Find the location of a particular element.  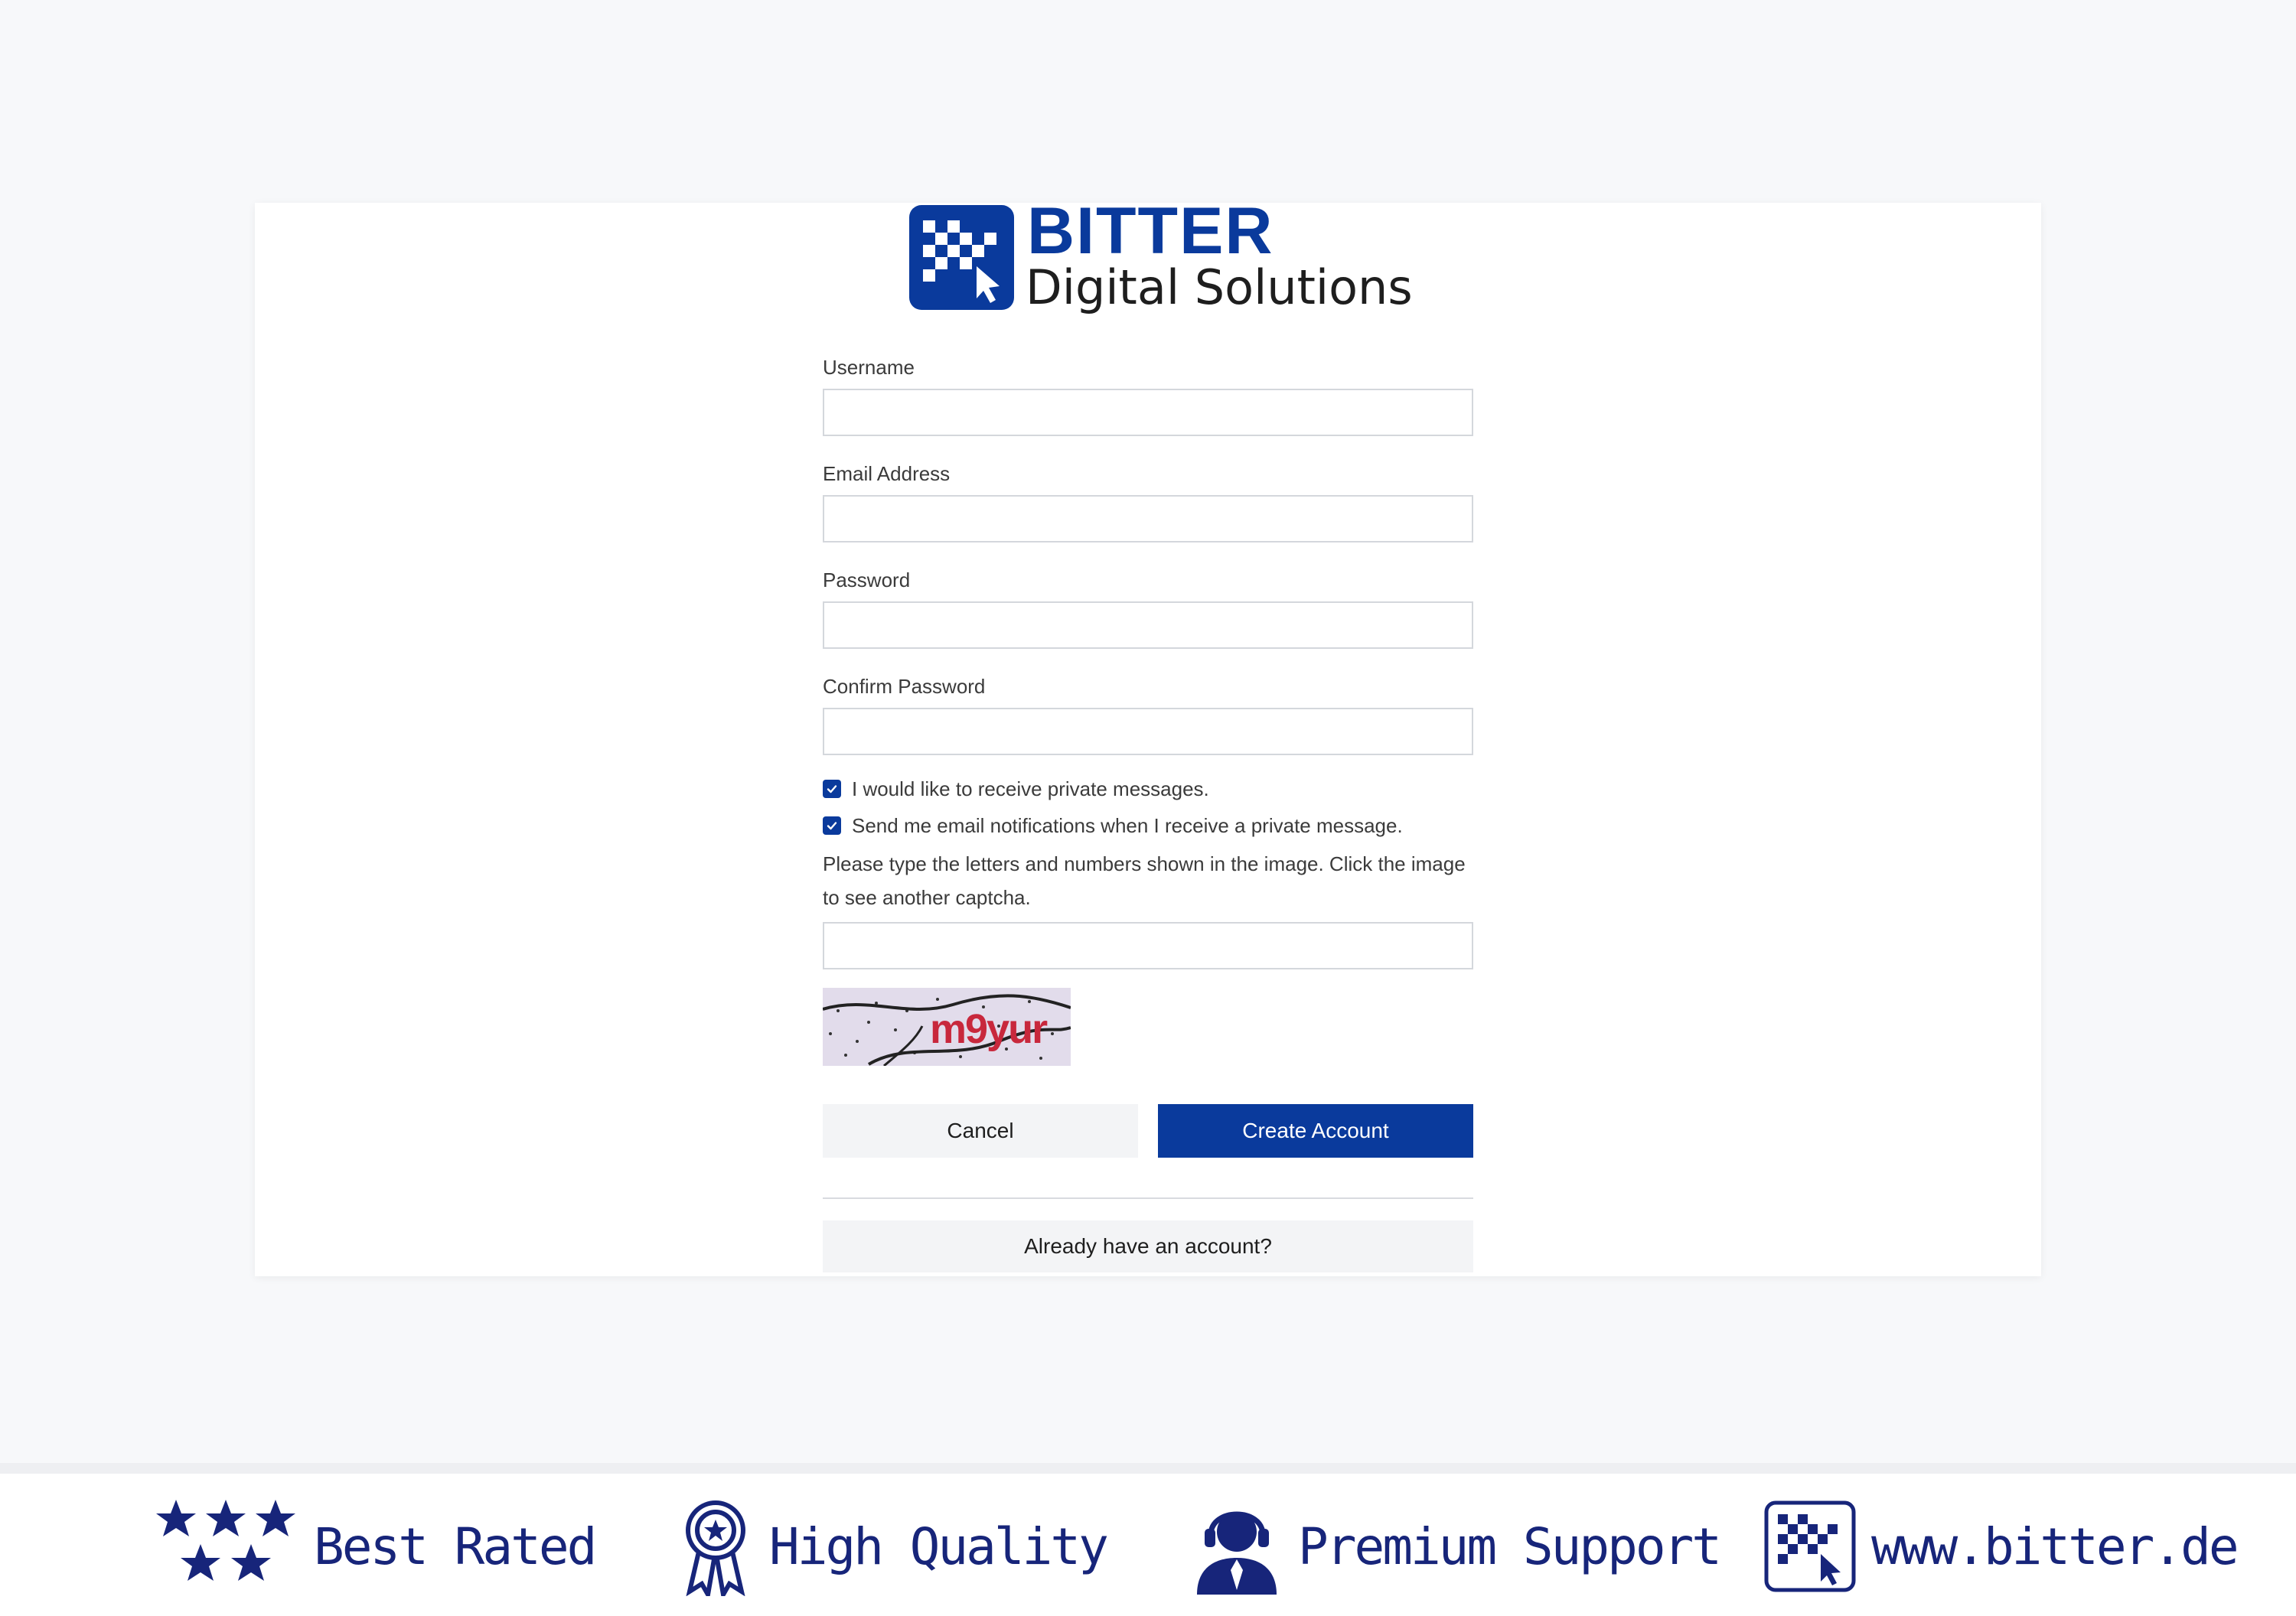

badge-high-quality-label: High Quality is located at coordinates (939, 1546).